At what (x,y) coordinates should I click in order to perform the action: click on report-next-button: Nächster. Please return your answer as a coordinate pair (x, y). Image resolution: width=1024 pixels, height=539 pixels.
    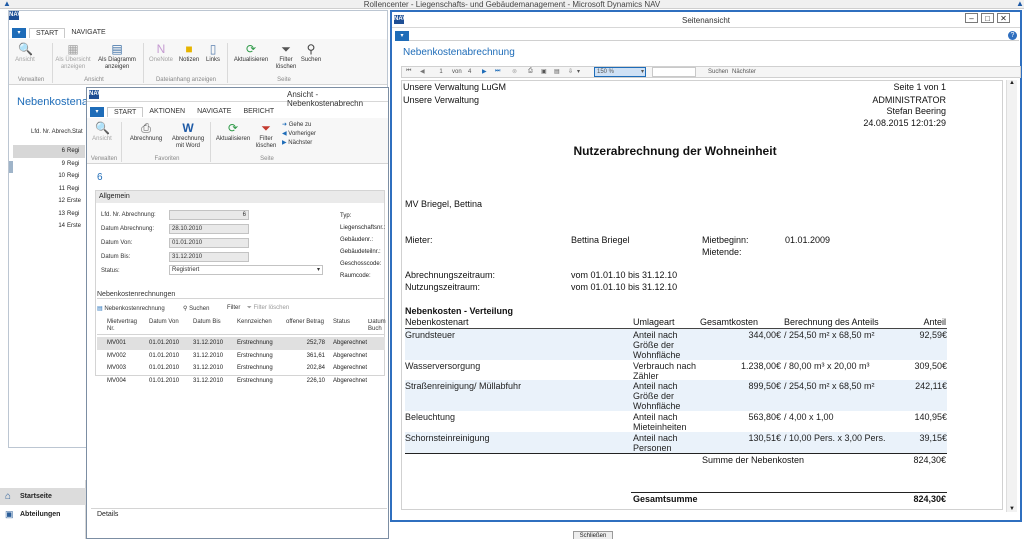
    Looking at the image, I should click on (744, 72).